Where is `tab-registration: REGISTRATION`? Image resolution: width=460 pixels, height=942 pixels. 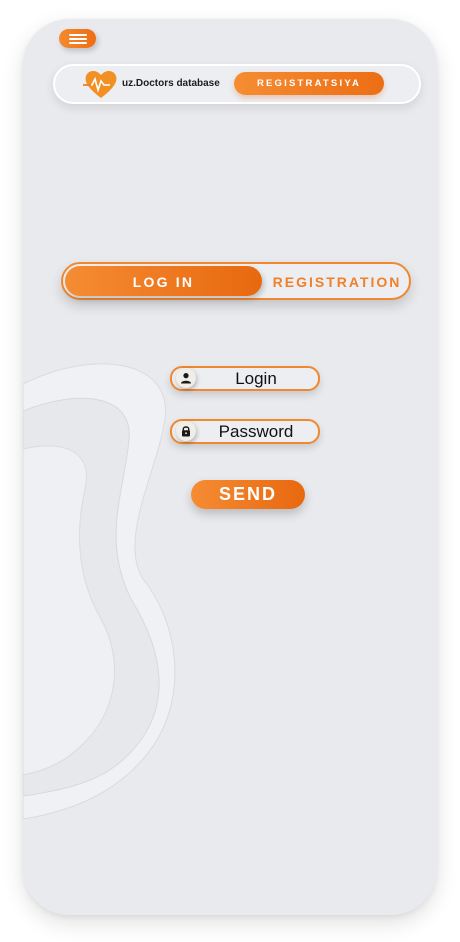
tab-registration: REGISTRATION is located at coordinates (337, 281).